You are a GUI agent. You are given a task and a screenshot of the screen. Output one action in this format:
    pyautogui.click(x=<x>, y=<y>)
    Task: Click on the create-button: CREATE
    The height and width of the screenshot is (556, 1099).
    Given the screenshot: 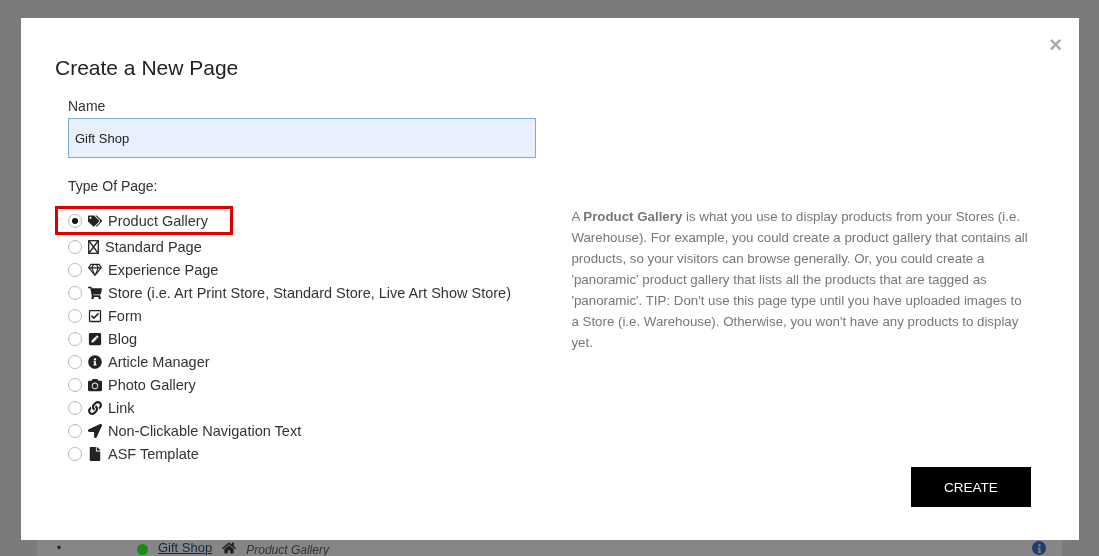 What is the action you would take?
    pyautogui.click(x=971, y=487)
    